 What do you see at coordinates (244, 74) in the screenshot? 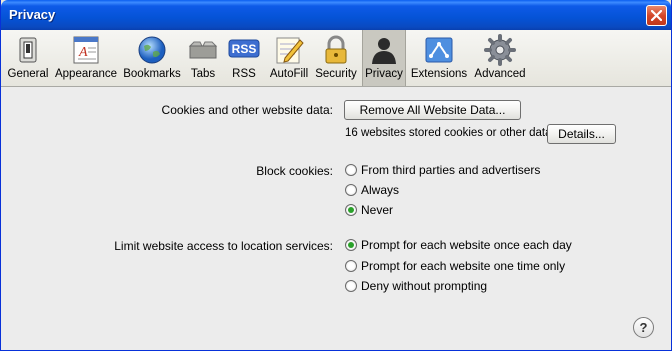
I see `tab-label: RSS` at bounding box center [244, 74].